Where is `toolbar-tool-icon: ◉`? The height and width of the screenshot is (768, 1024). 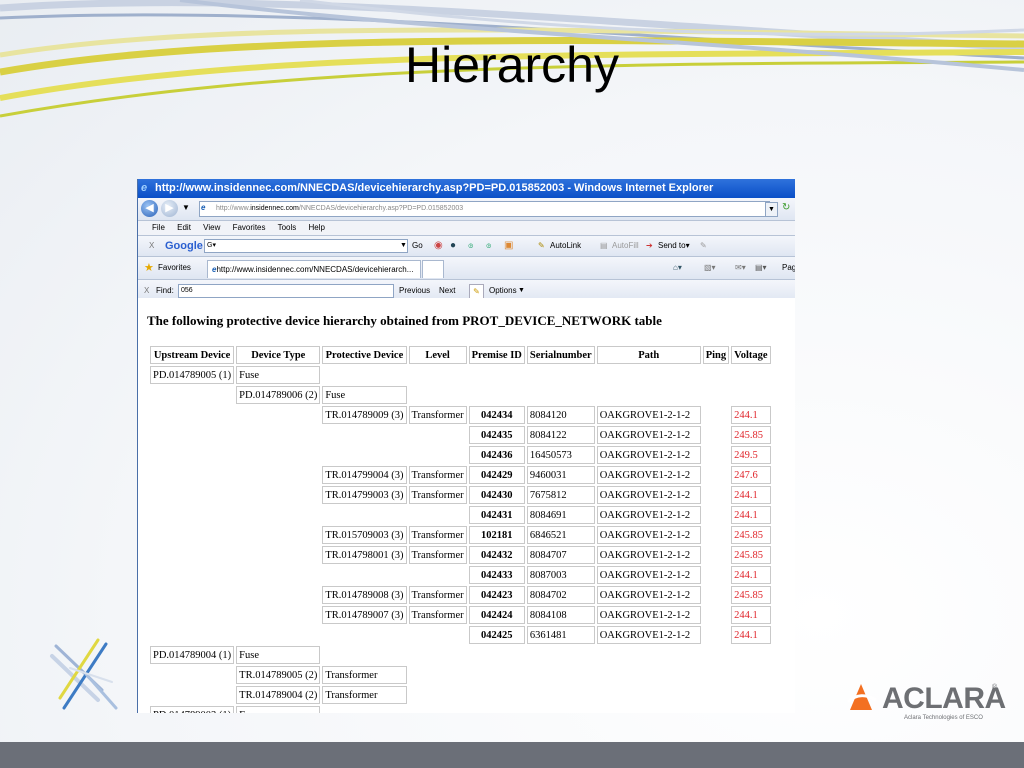 toolbar-tool-icon: ◉ is located at coordinates (438, 246).